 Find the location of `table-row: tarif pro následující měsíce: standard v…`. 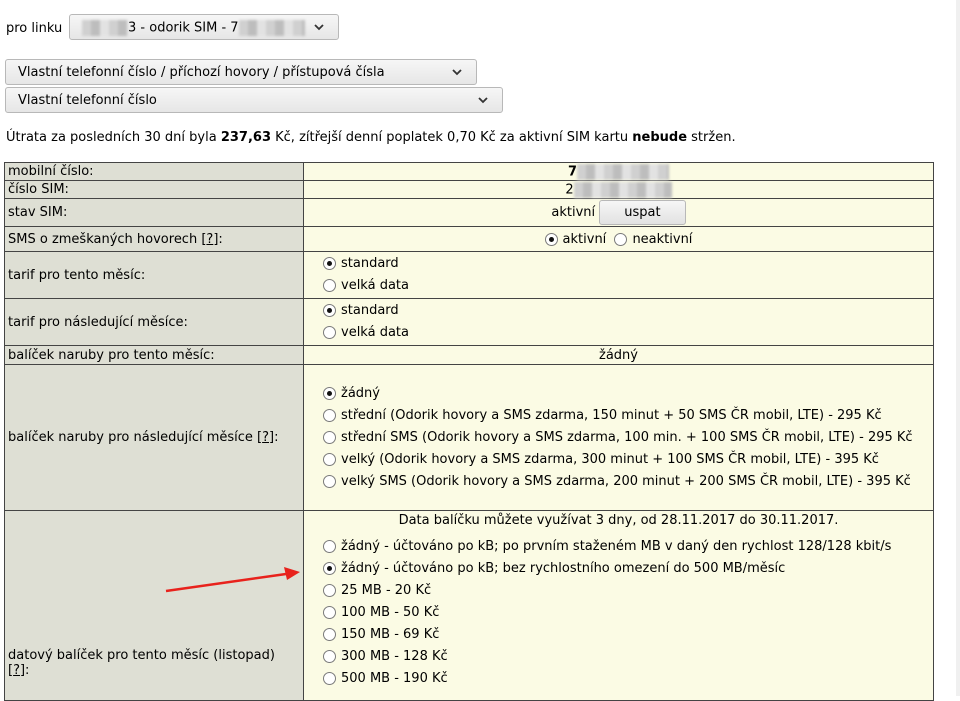

table-row: tarif pro následující měsíce: standard v… is located at coordinates (469, 322).